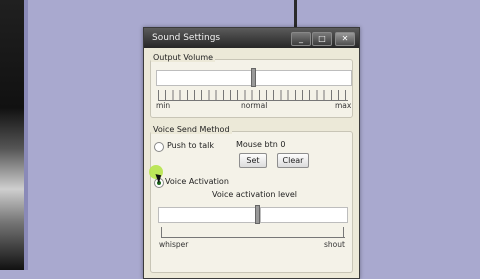 The image size is (480, 279). What do you see at coordinates (204, 78) in the screenshot?
I see `output-volume-track-left` at bounding box center [204, 78].